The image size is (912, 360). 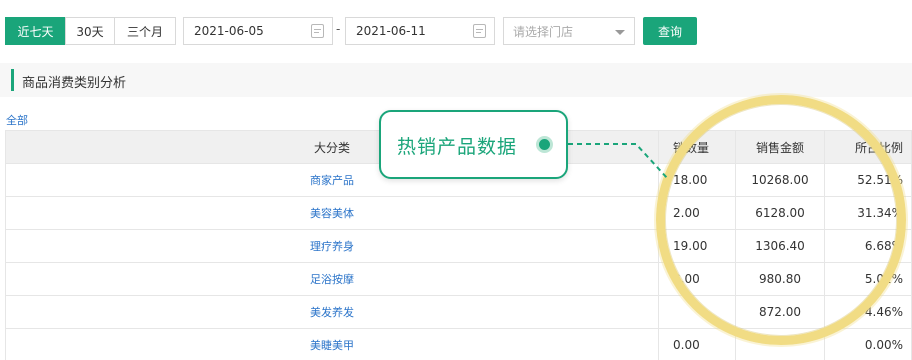 I want to click on callout-leader-line, so click(x=618, y=161).